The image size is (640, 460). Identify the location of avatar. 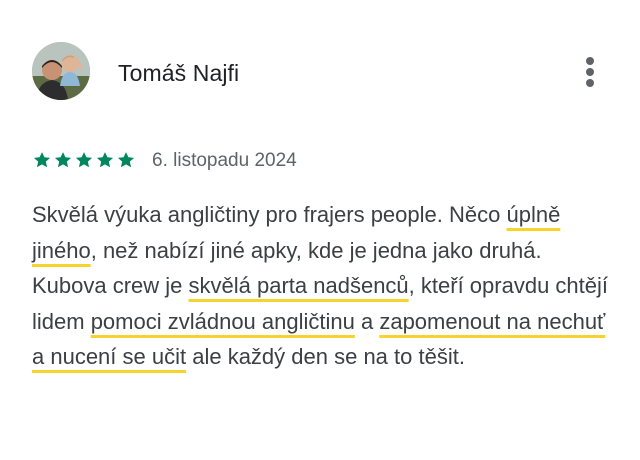
(61, 71).